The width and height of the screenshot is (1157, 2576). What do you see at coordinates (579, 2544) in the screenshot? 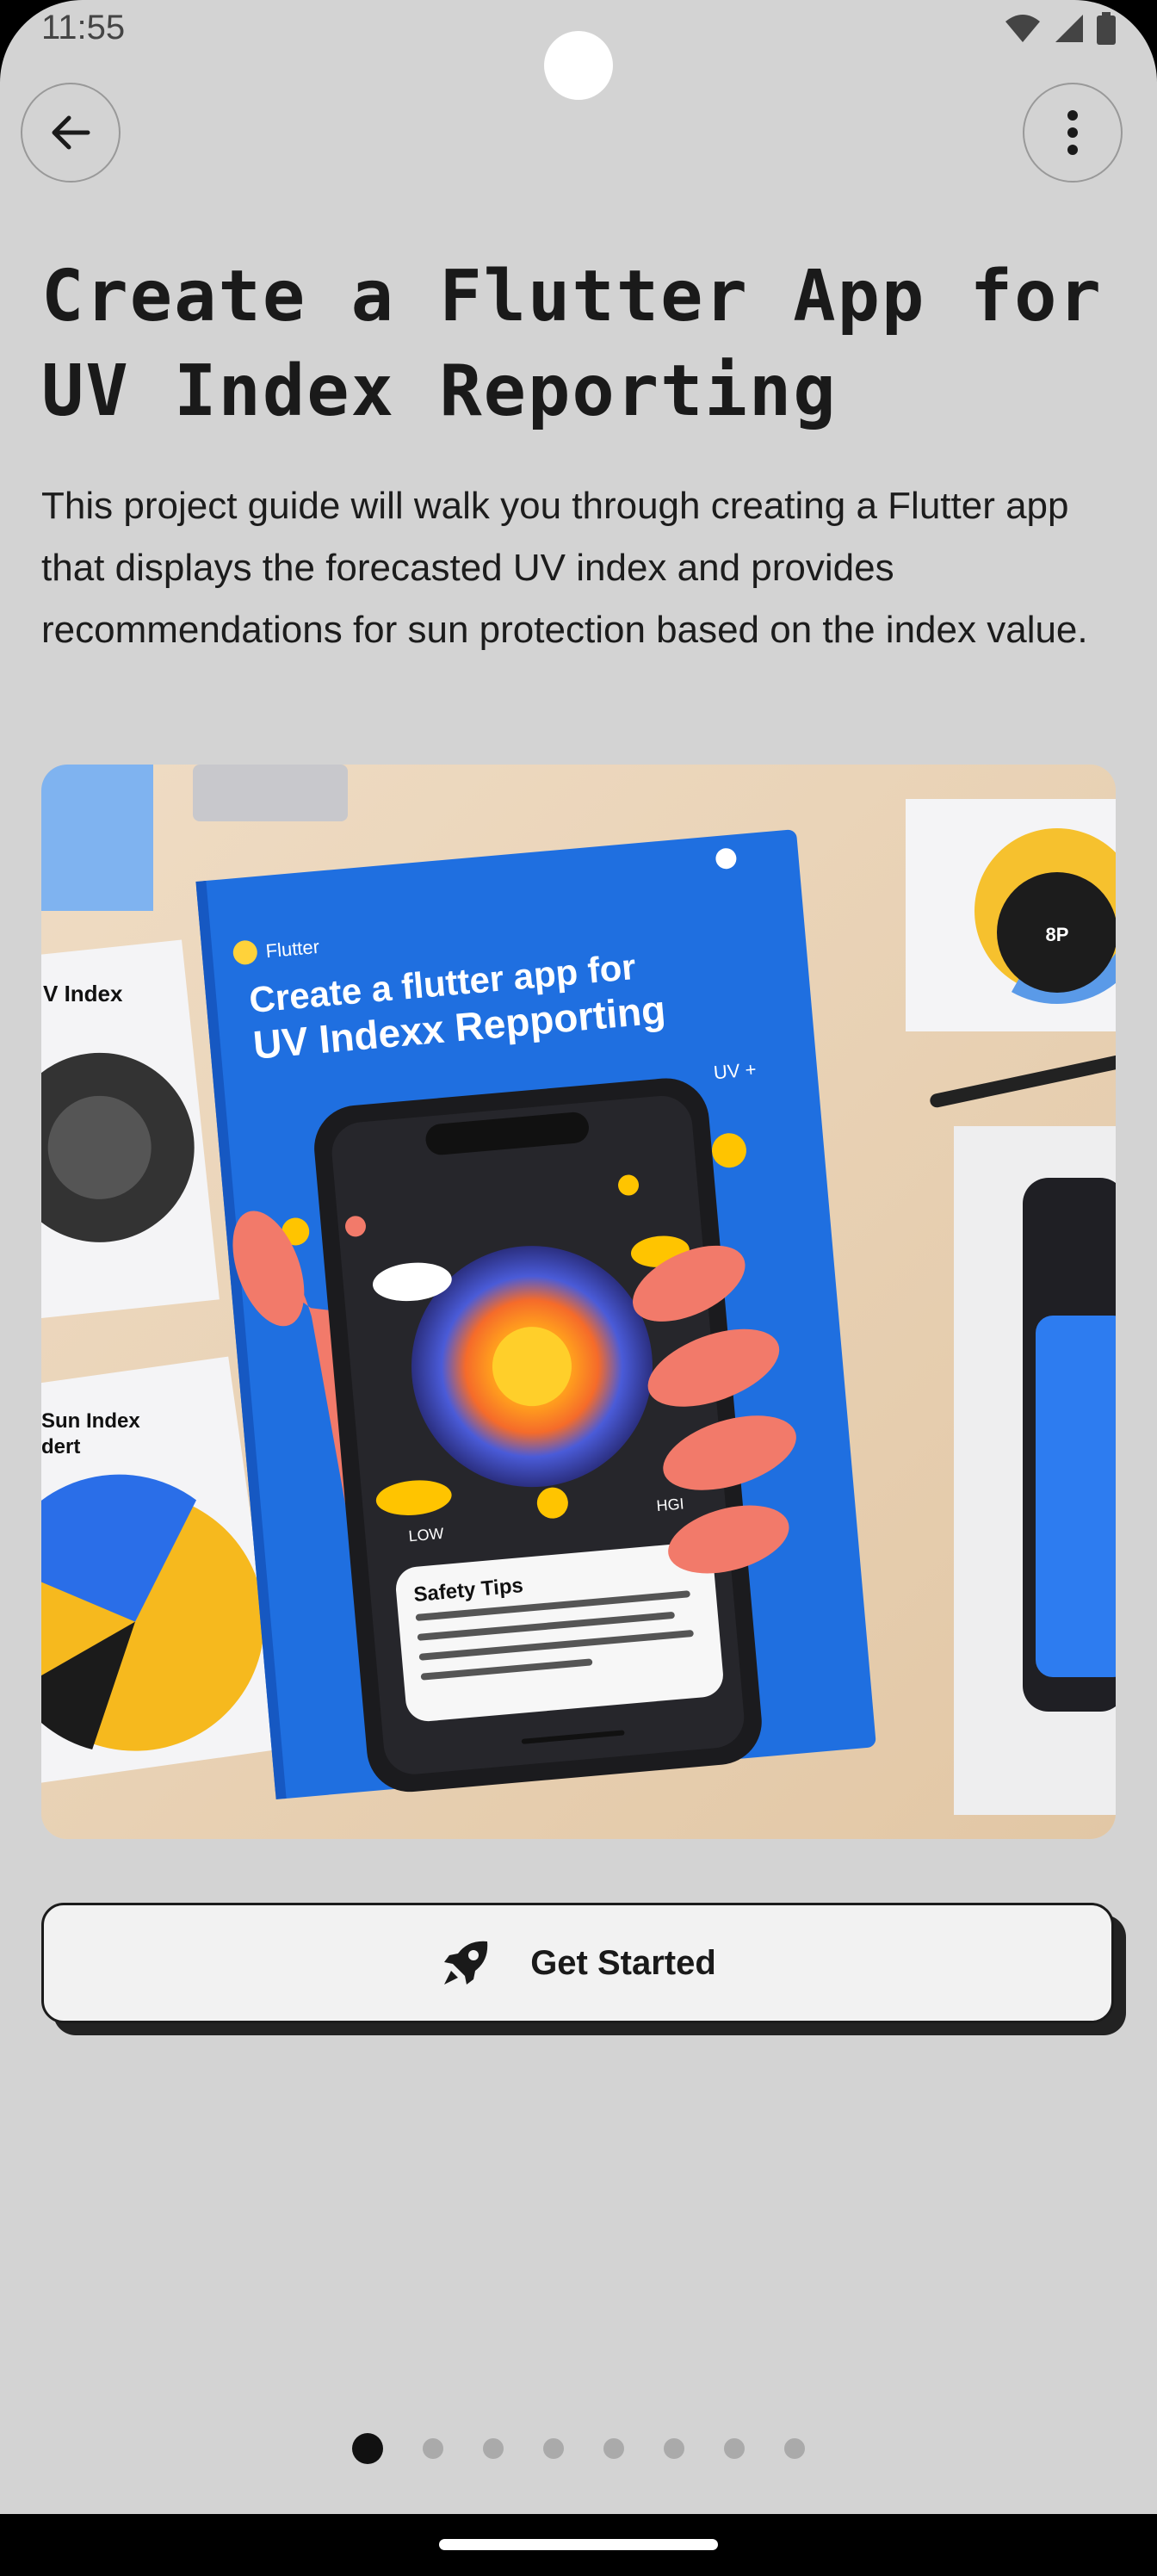
I see `home-indicator` at bounding box center [579, 2544].